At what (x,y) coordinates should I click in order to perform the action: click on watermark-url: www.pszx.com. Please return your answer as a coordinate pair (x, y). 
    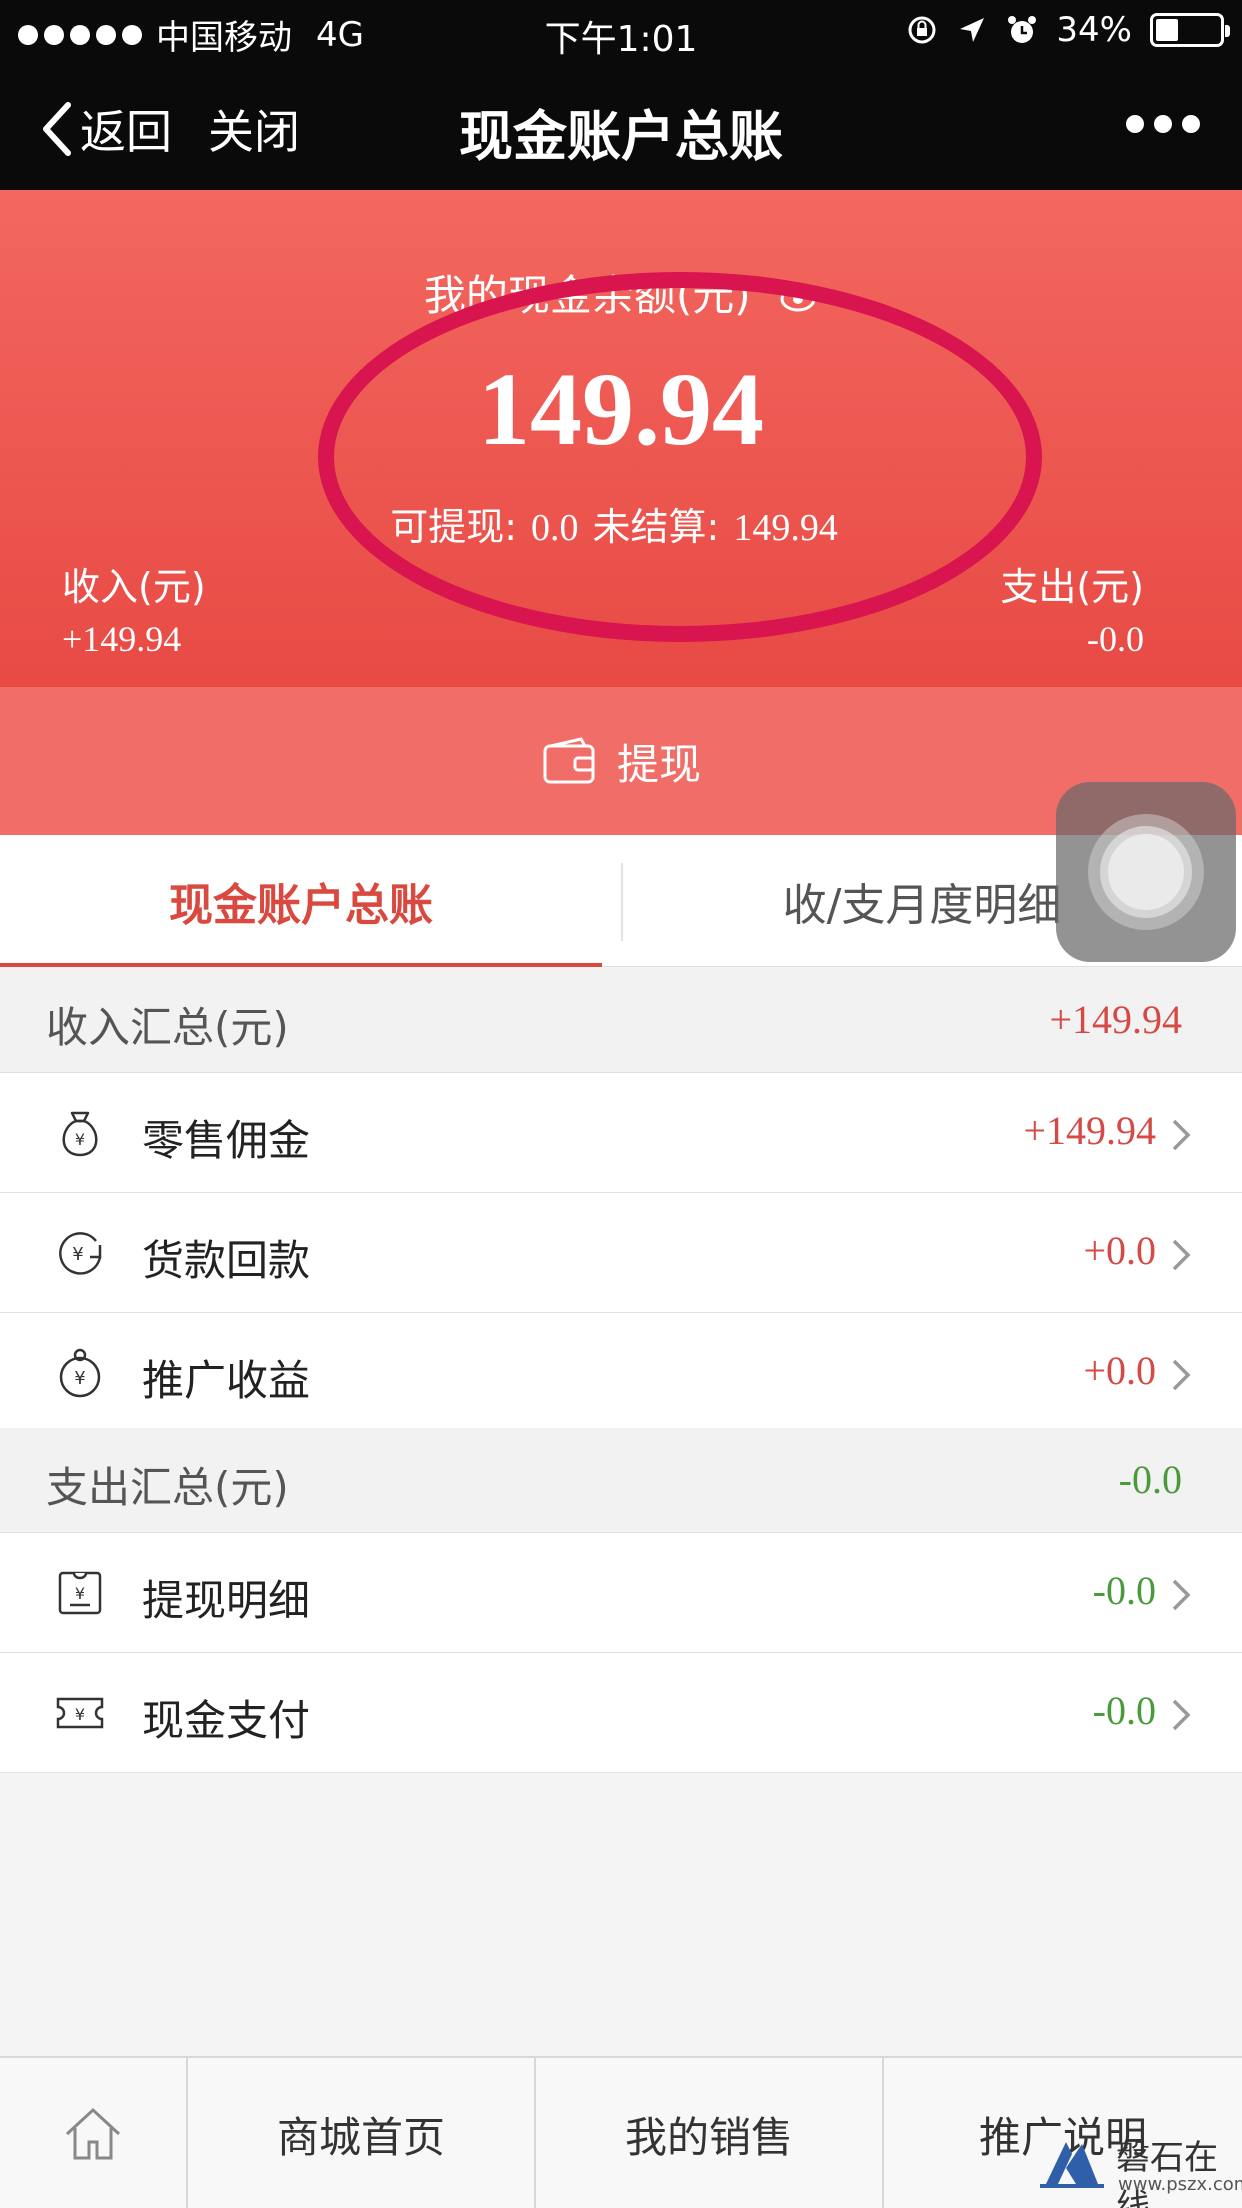
    Looking at the image, I should click on (1180, 2184).